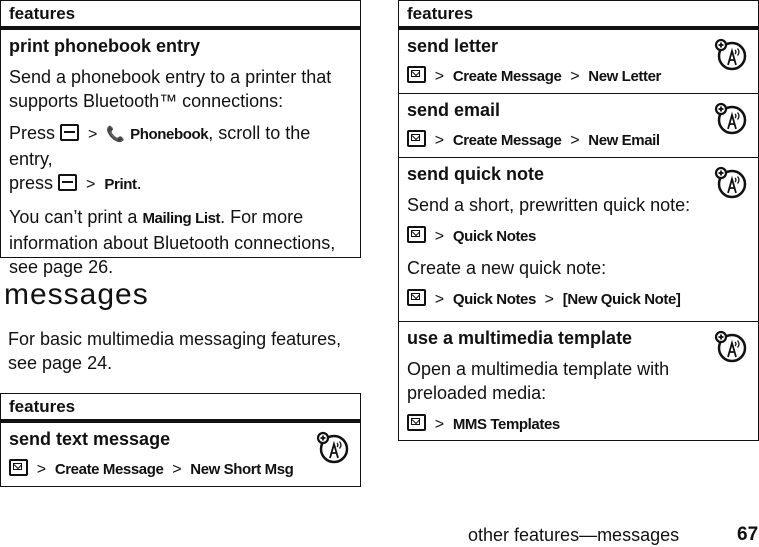 The width and height of the screenshot is (759, 547). Describe the element at coordinates (578, 126) in the screenshot. I see `feature-row-send-email: send email > Create Message > New Email` at that location.